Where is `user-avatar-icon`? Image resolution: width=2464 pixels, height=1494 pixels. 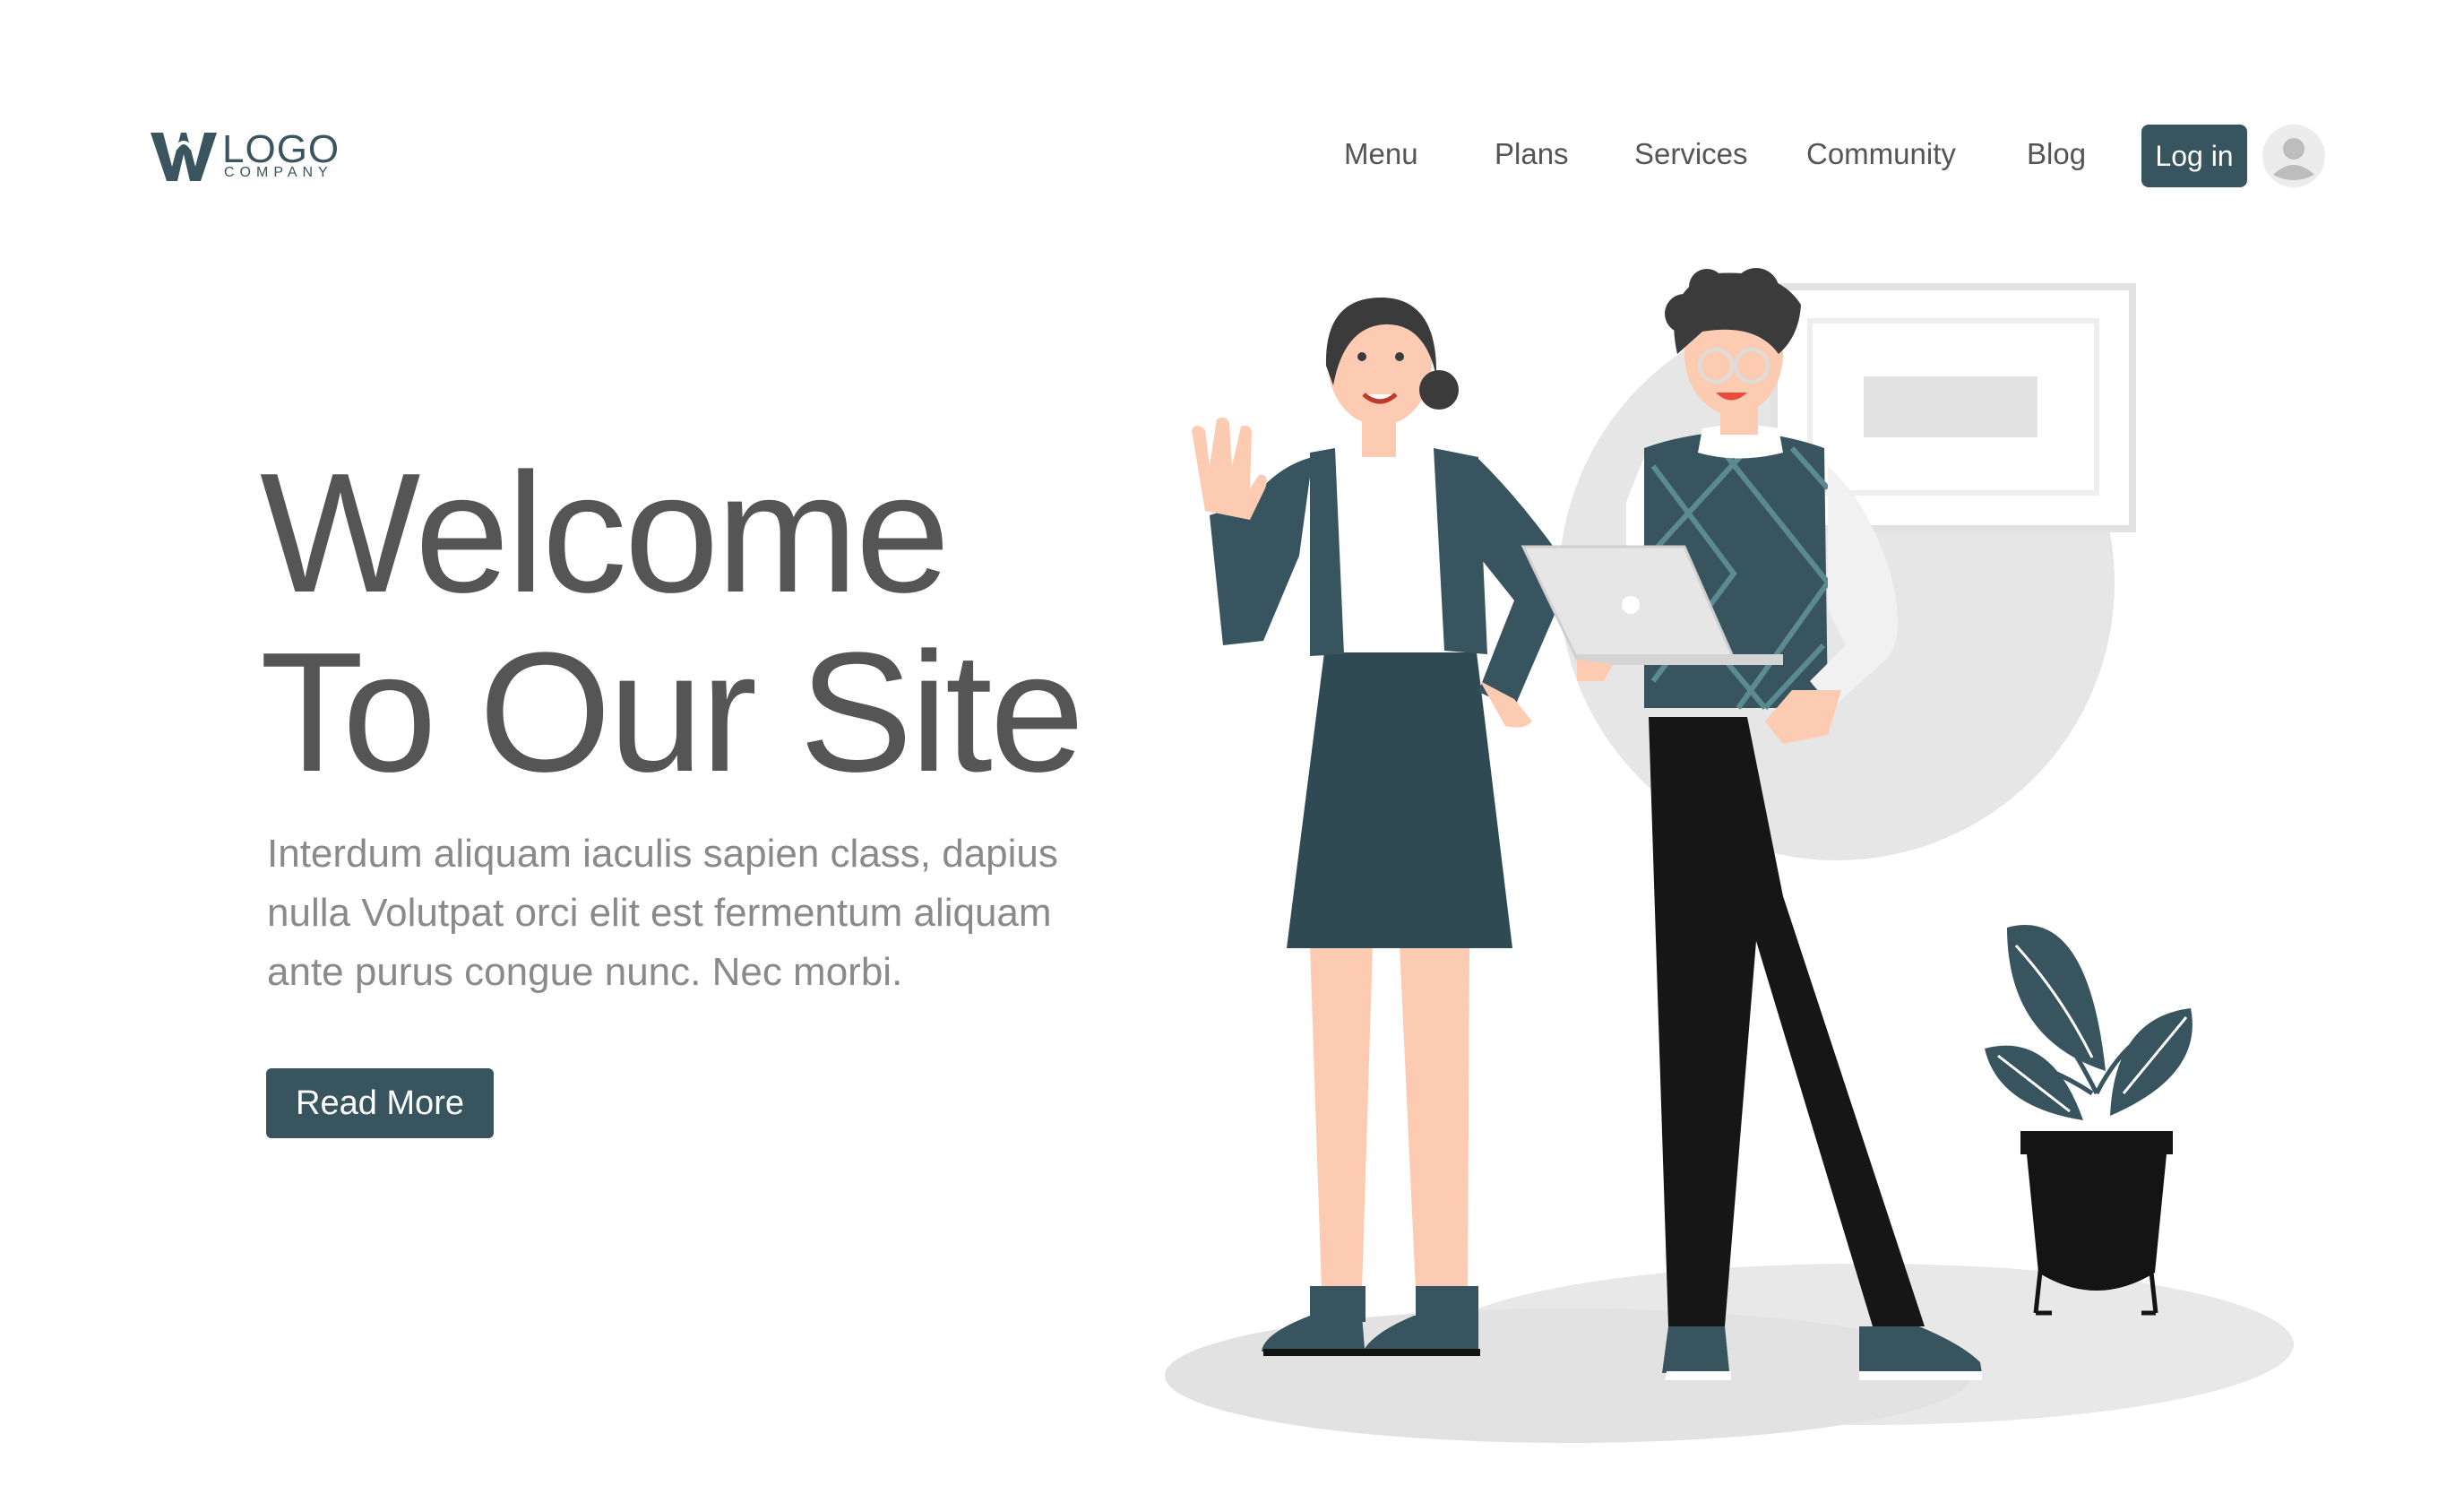 user-avatar-icon is located at coordinates (2293, 156).